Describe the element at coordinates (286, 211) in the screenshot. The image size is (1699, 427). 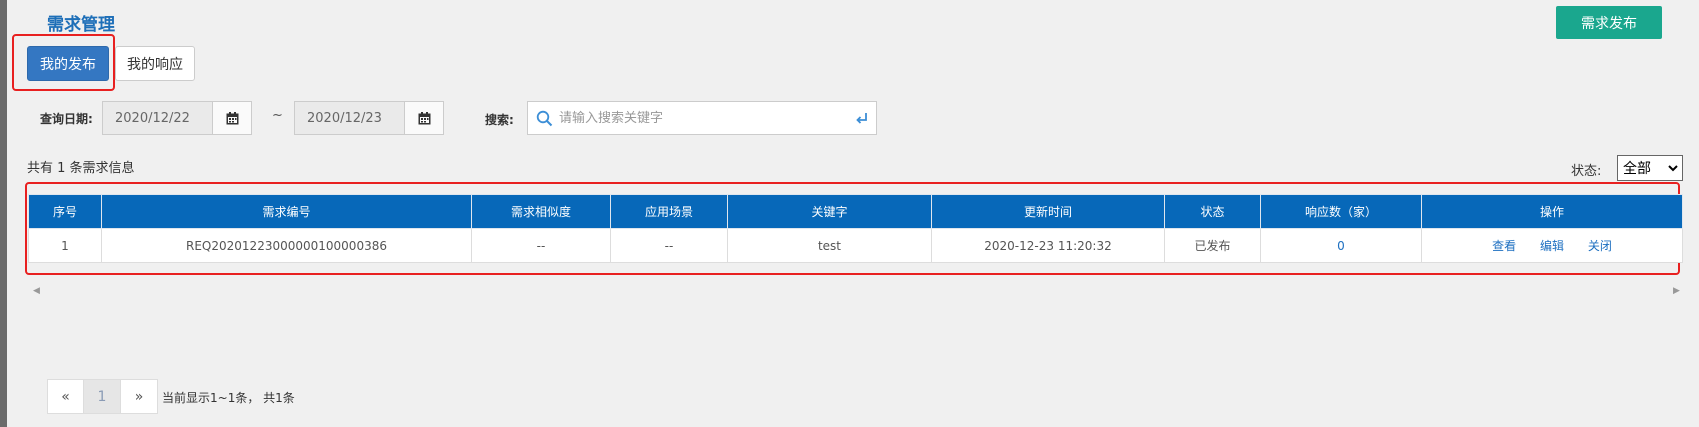
I see `col-header-req-no: 需求编号` at that location.